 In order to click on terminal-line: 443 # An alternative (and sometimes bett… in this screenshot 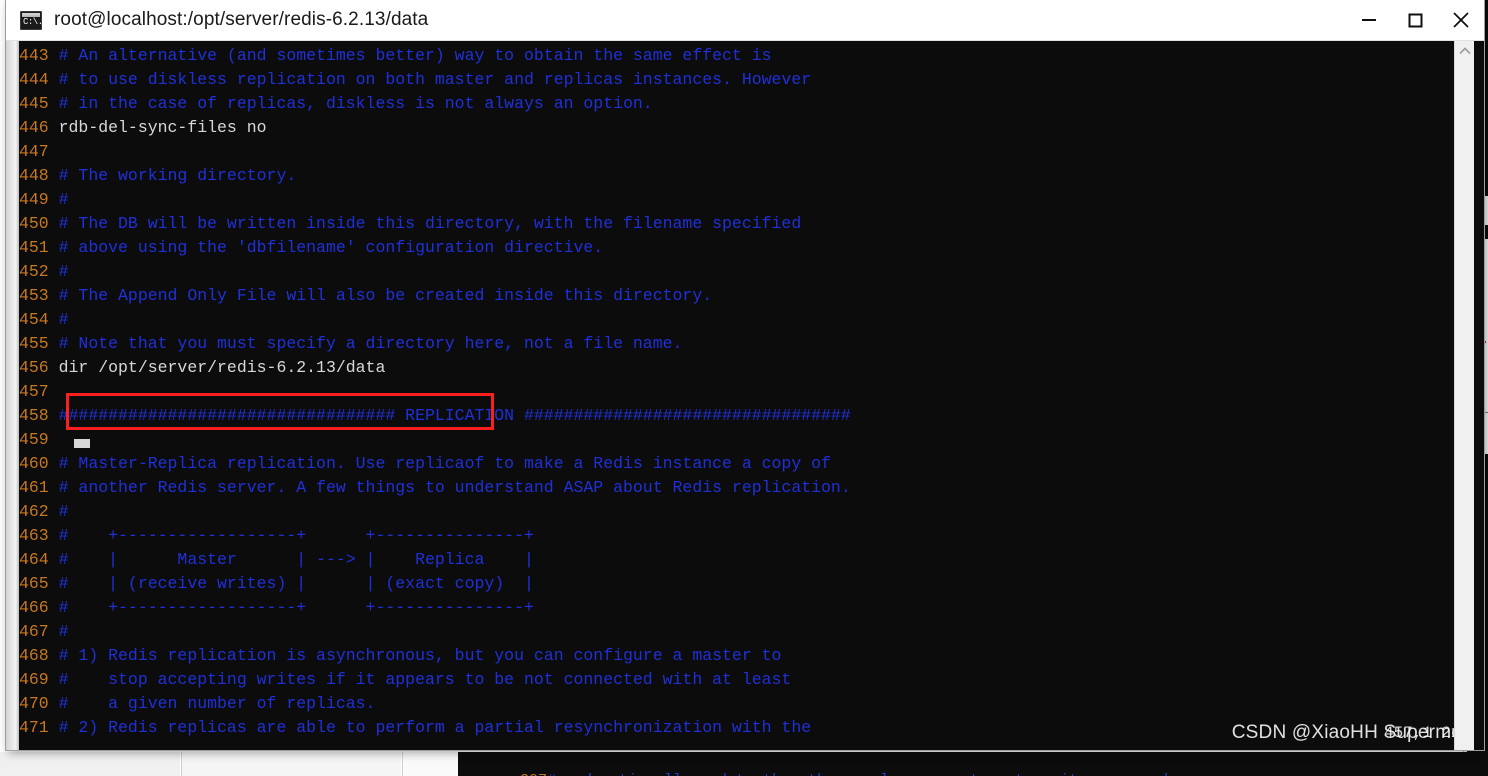, I will do `click(735, 56)`.